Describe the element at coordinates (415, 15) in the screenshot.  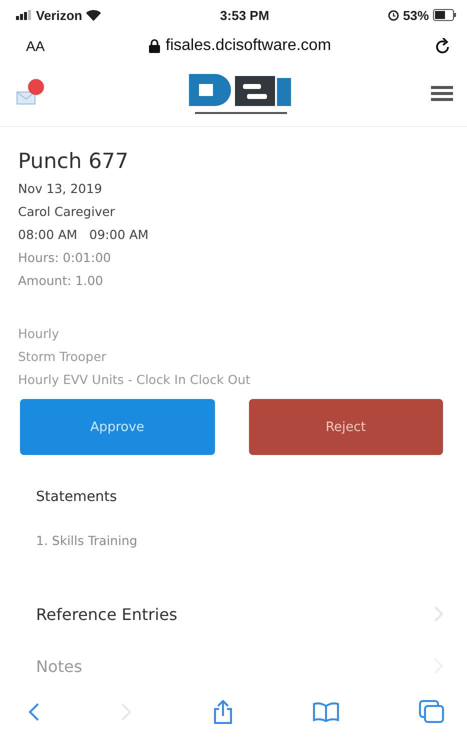
I see `battery-percent: 53%` at that location.